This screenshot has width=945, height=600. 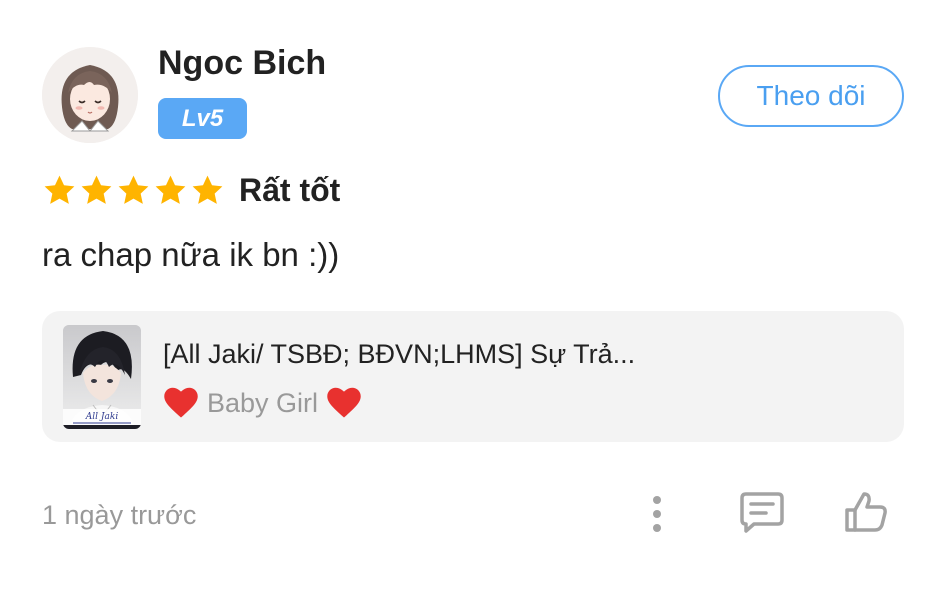 I want to click on avatar-image, so click(x=90, y=95).